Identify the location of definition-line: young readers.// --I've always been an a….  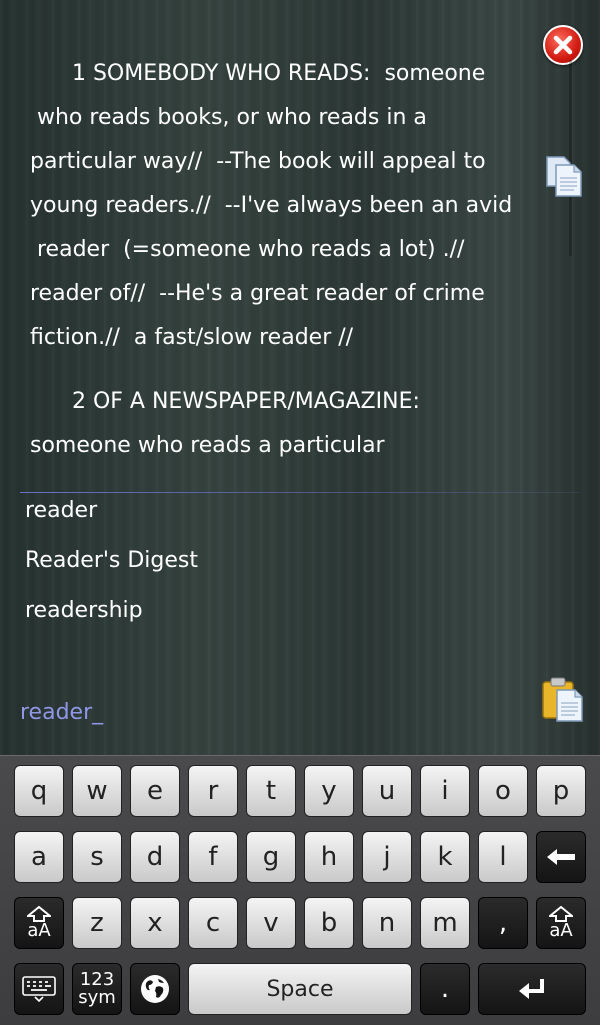
(271, 205).